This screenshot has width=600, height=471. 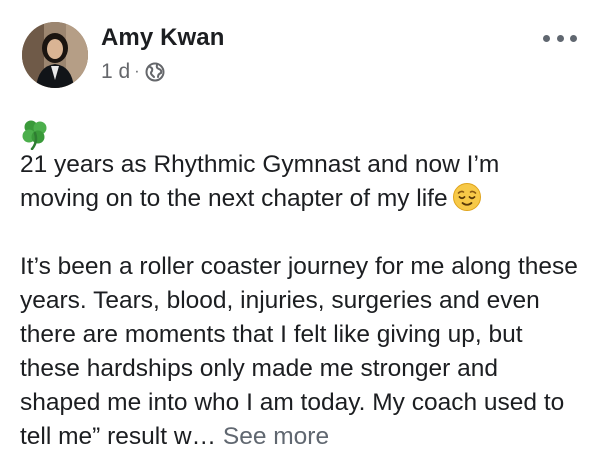 I want to click on four-leaf-clover-icon, so click(x=35, y=134).